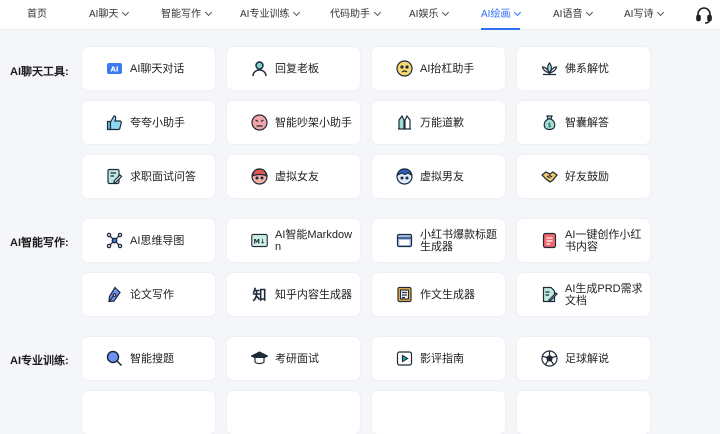 The image size is (720, 434). I want to click on tool-card-ai-chat: AI AI聊天对话, so click(148, 68).